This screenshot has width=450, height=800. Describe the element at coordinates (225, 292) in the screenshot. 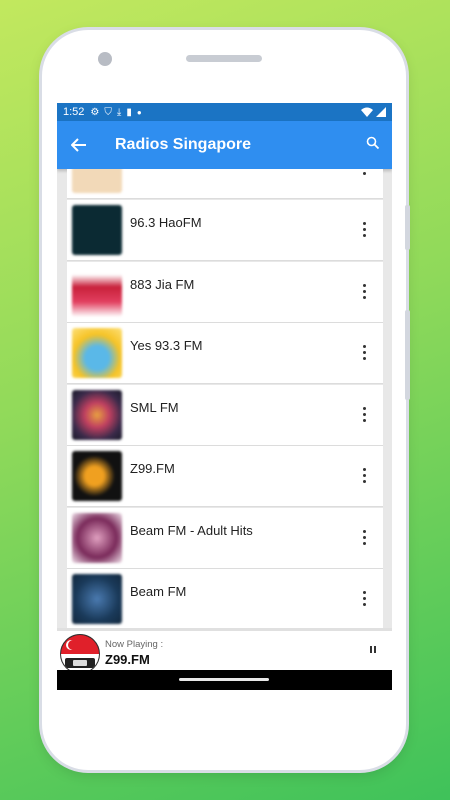

I see `list-item: 883 Jia FM` at that location.